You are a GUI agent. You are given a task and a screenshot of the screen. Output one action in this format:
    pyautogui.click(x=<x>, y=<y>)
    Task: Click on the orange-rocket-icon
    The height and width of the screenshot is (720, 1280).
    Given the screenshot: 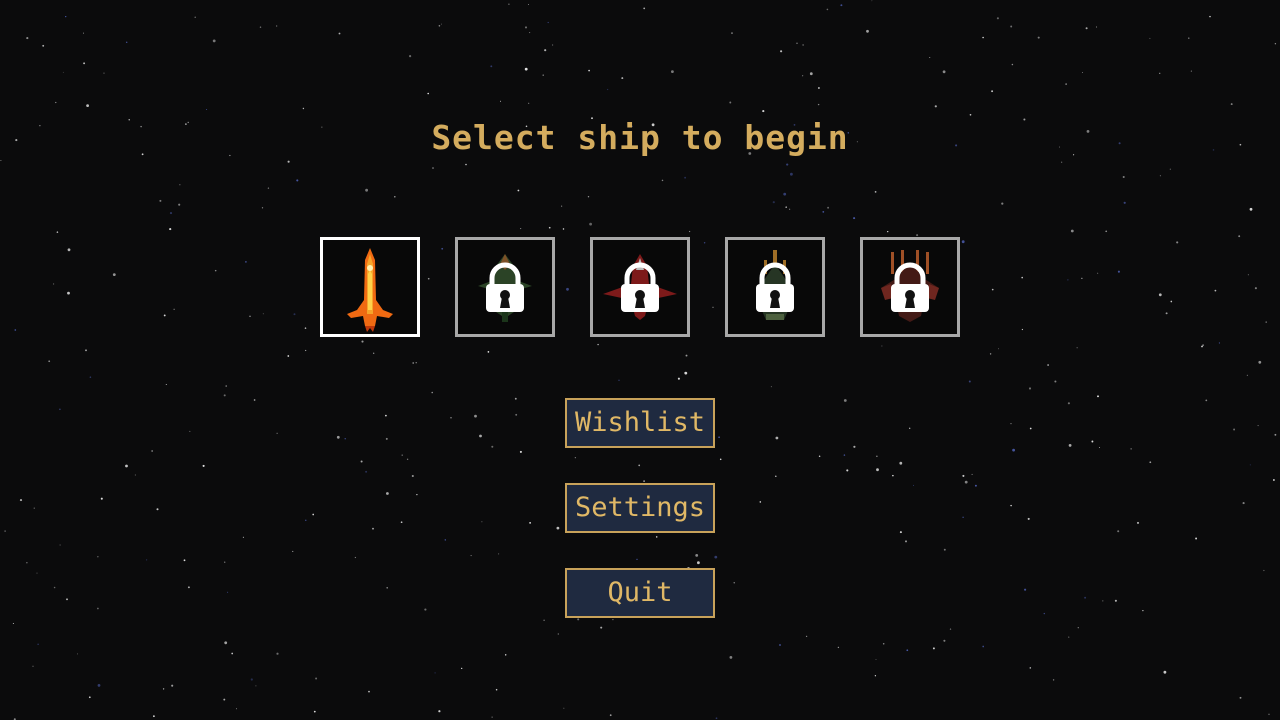 What is the action you would take?
    pyautogui.click(x=370, y=290)
    